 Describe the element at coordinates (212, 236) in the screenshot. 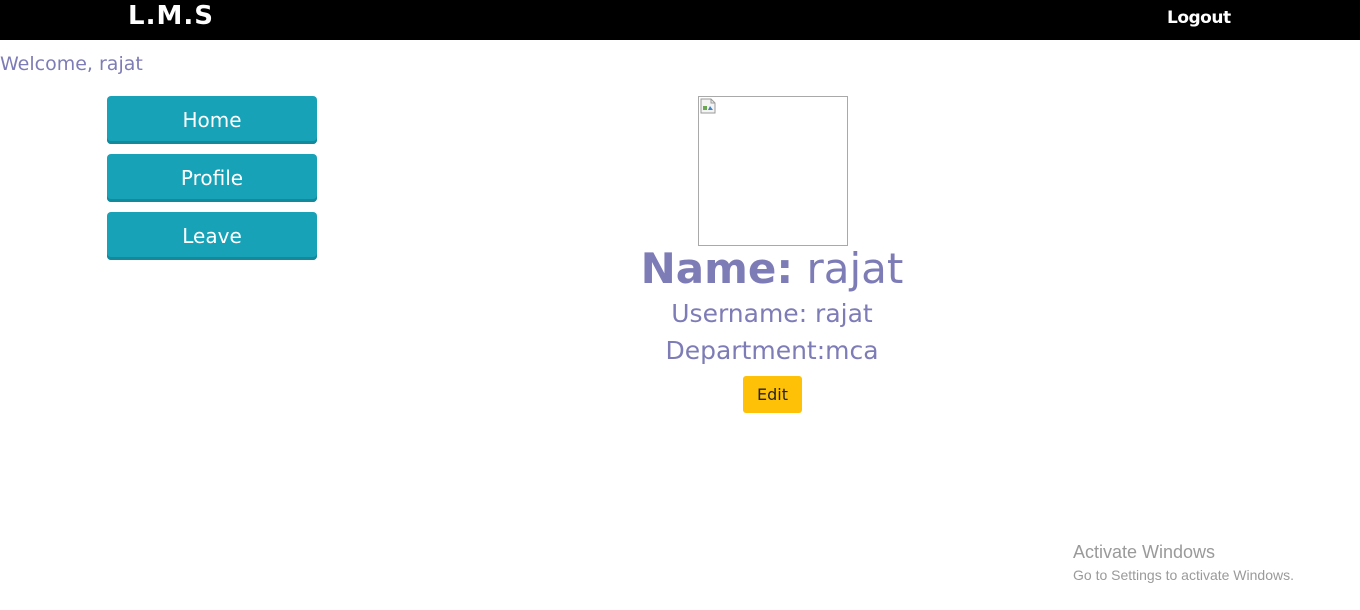

I see `sidebar-item-leave: Leave` at that location.